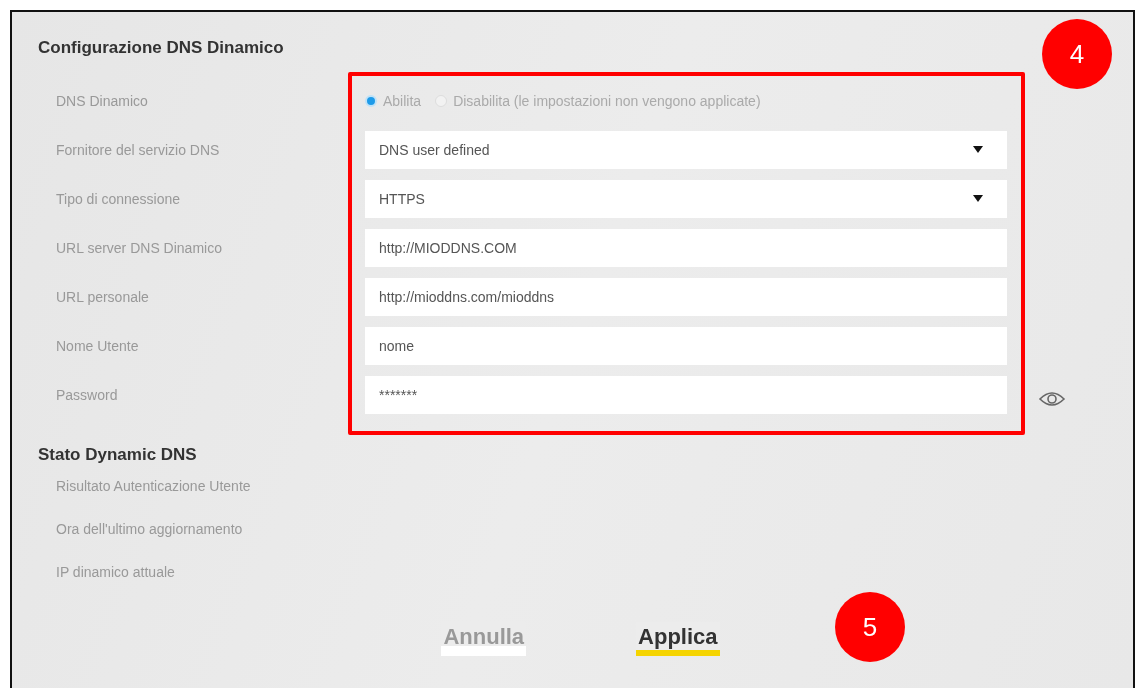 The height and width of the screenshot is (688, 1138). What do you see at coordinates (117, 455) in the screenshot?
I see `section-title: Stato Dynamic DNS` at bounding box center [117, 455].